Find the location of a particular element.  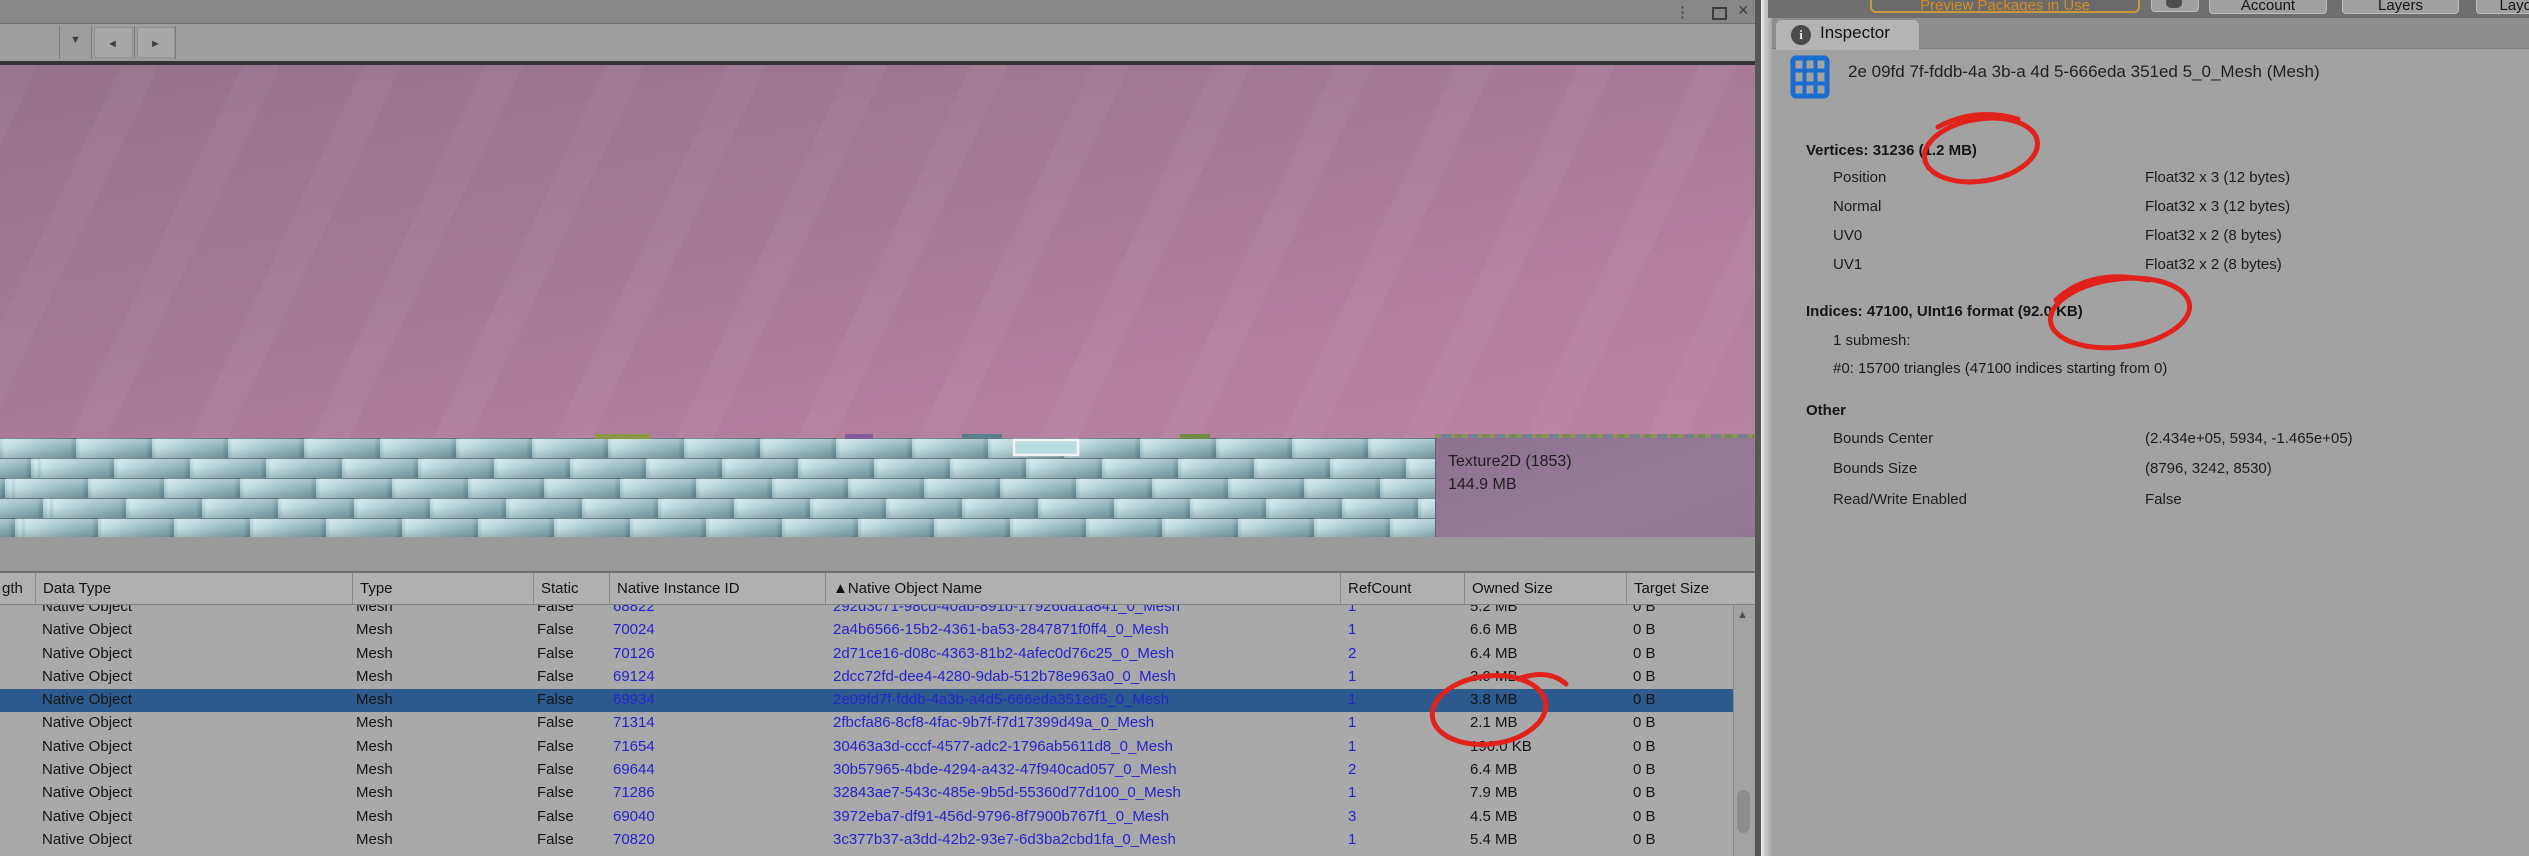

column-header: Owned Size is located at coordinates (1545, 588).